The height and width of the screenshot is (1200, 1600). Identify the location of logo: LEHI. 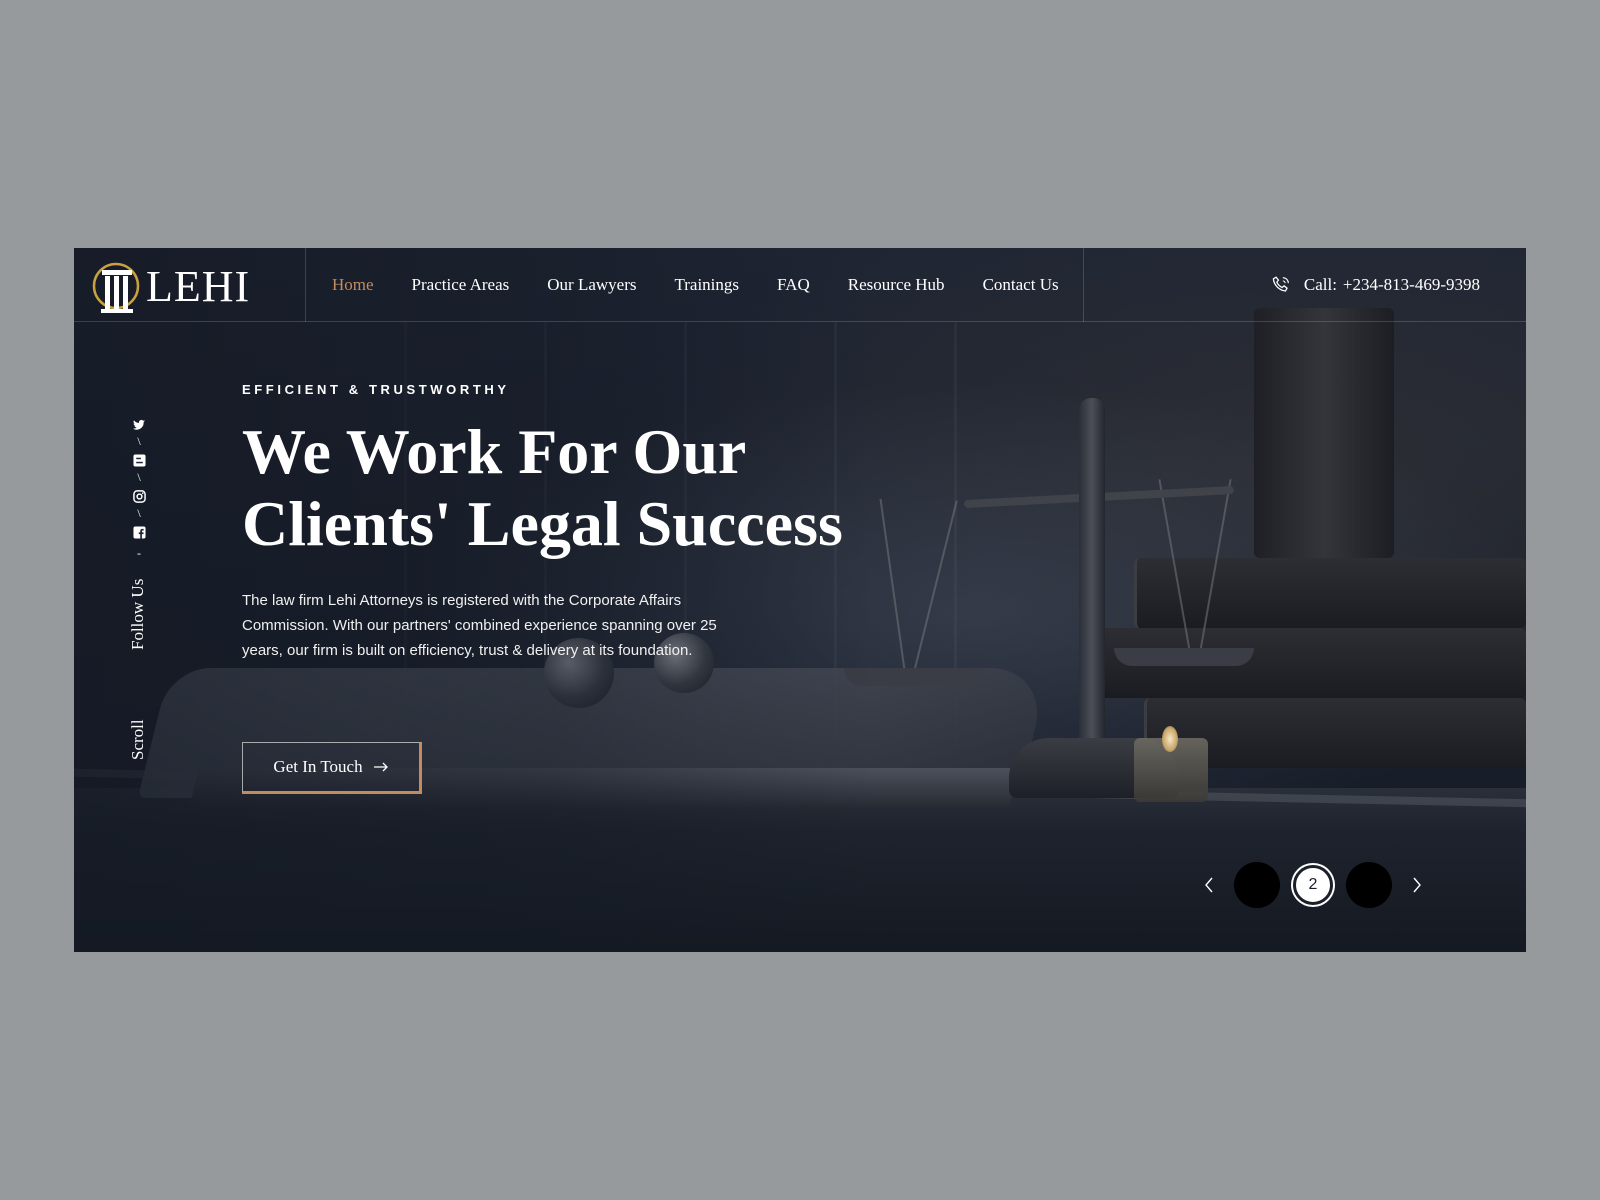
(192, 286).